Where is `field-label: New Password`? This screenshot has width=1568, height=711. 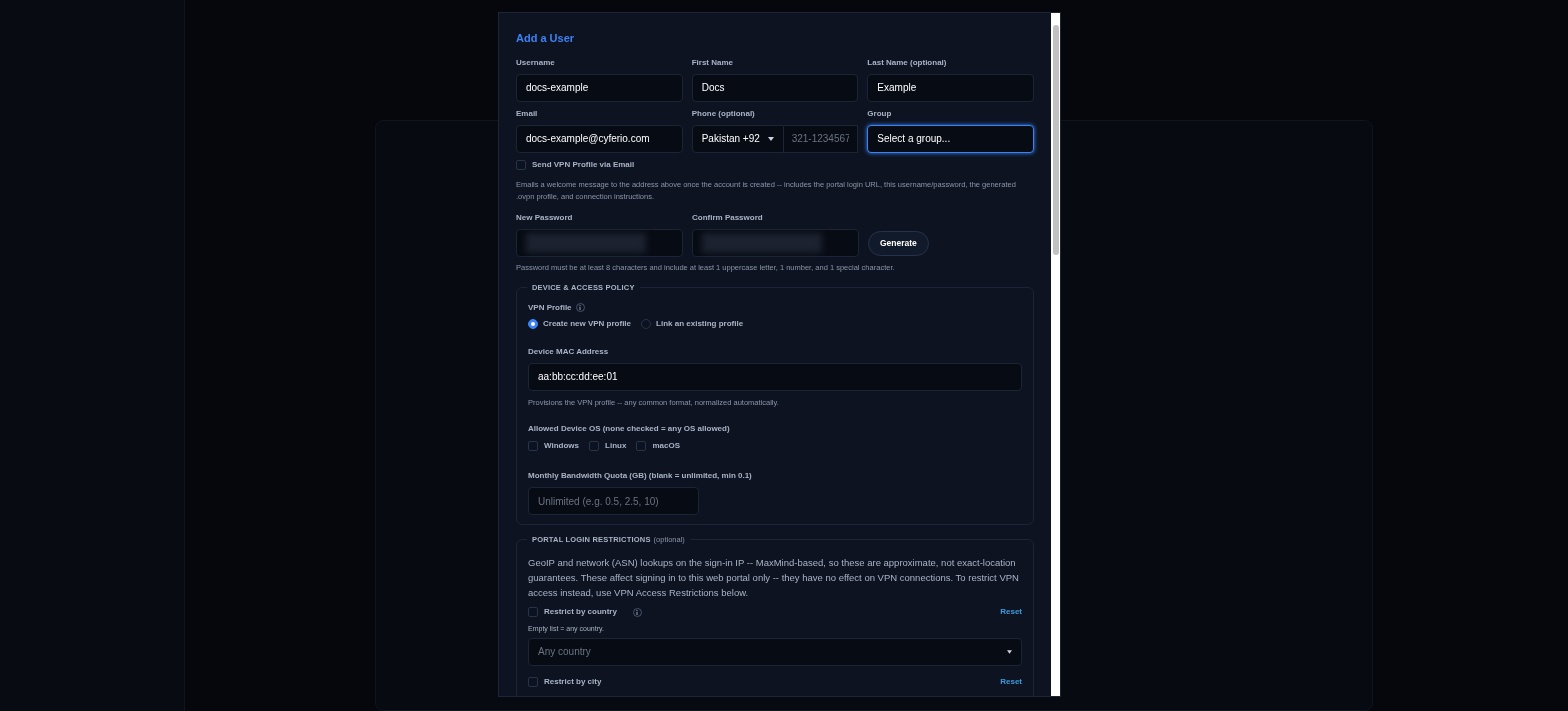 field-label: New Password is located at coordinates (545, 217).